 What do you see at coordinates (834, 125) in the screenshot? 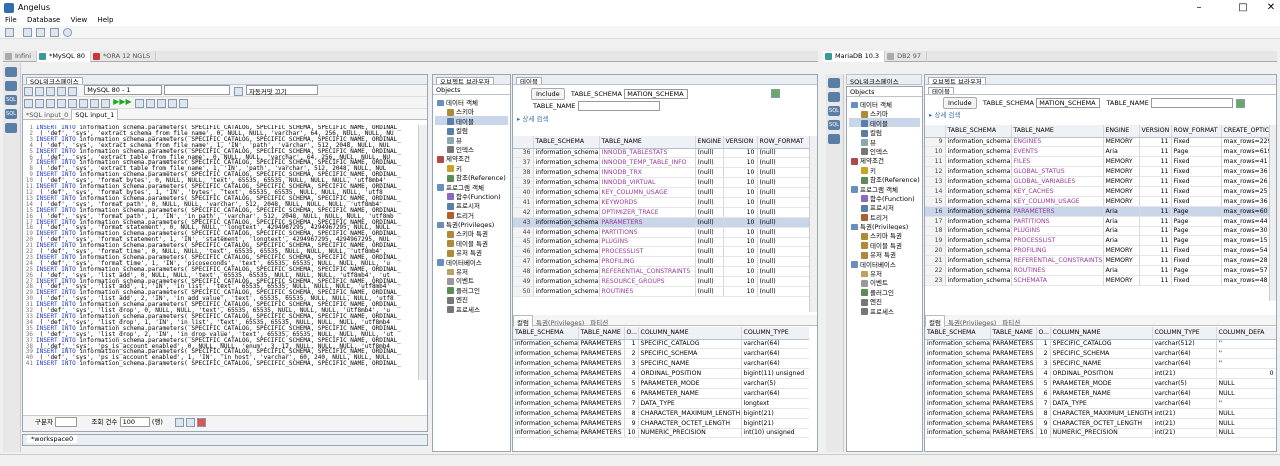
I see `sql-icon: SQL` at bounding box center [834, 125].